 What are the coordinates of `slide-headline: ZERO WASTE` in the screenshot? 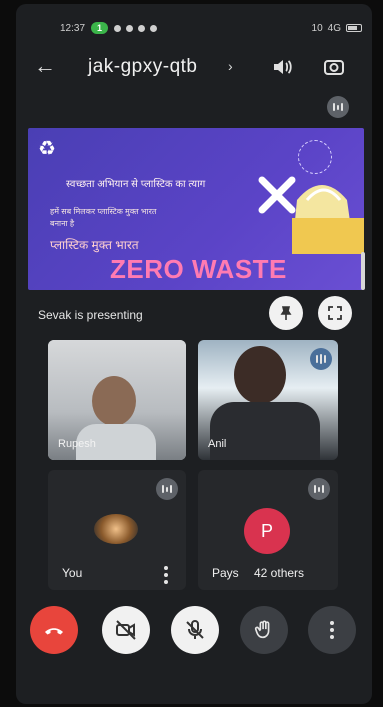 It's located at (198, 269).